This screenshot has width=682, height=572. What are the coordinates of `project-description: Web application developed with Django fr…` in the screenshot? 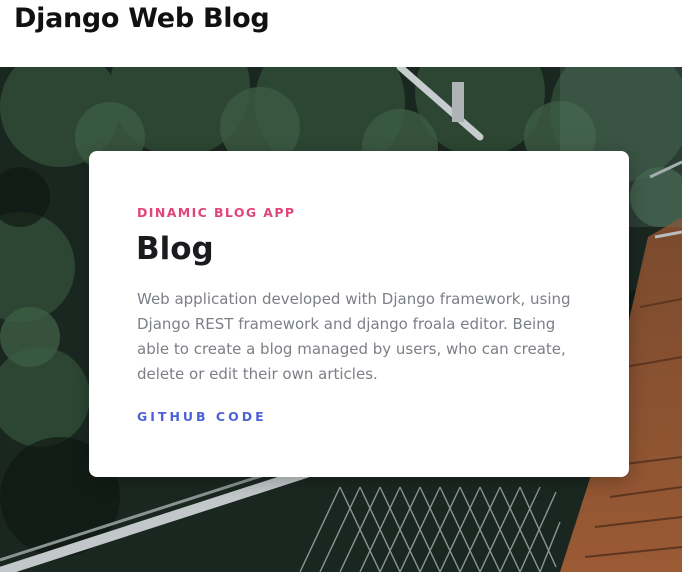 It's located at (354, 336).